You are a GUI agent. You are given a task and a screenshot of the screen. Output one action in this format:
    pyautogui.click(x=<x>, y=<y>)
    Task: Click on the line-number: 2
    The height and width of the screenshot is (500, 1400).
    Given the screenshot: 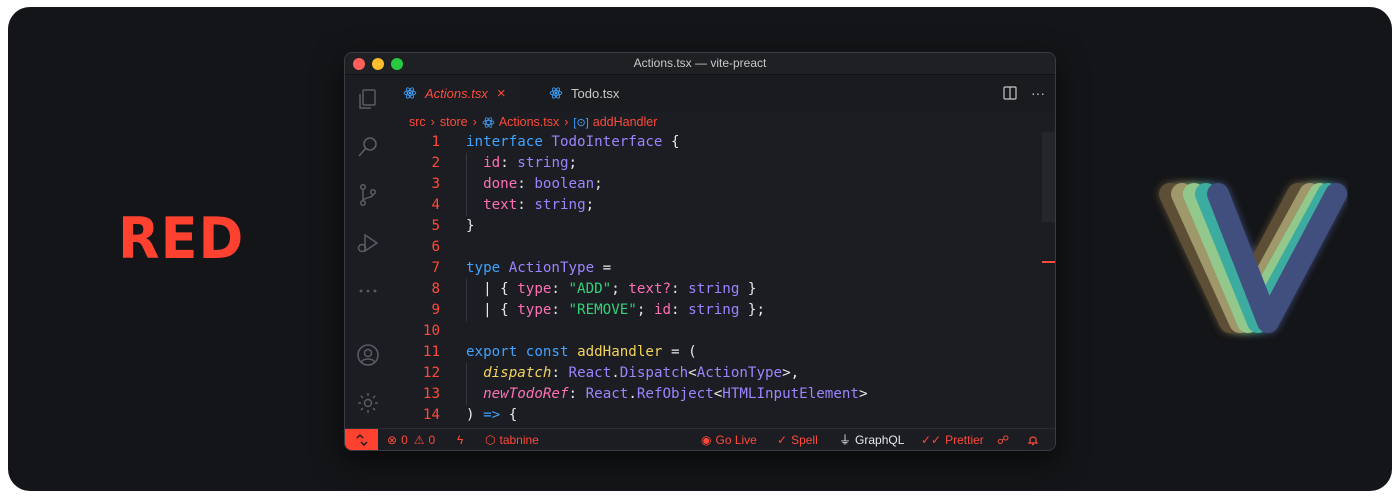 What is the action you would take?
    pyautogui.click(x=435, y=163)
    